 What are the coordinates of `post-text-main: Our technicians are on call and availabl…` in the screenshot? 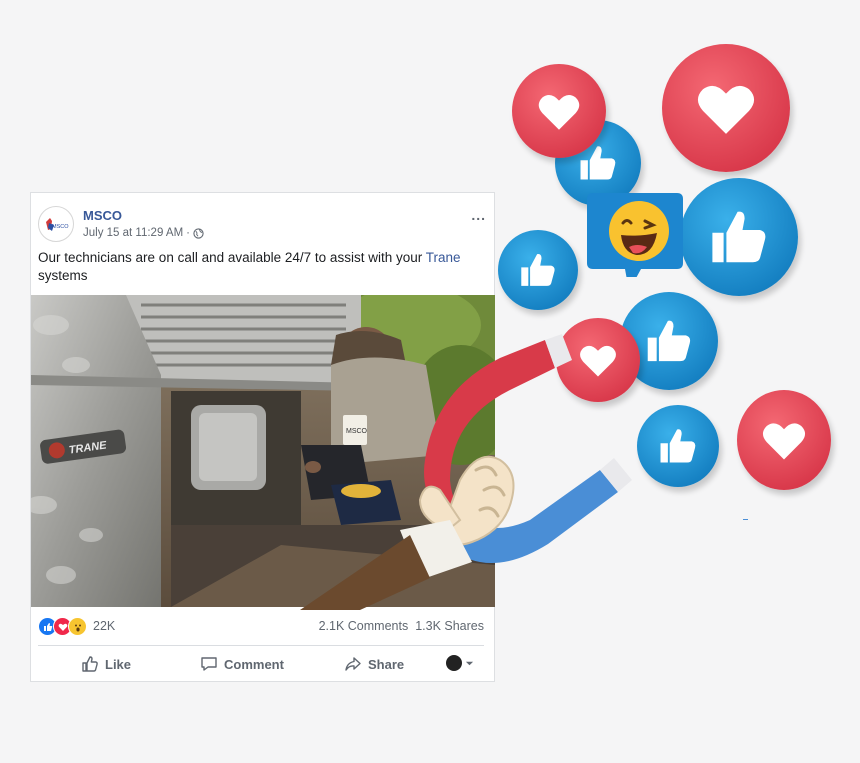 It's located at (232, 257).